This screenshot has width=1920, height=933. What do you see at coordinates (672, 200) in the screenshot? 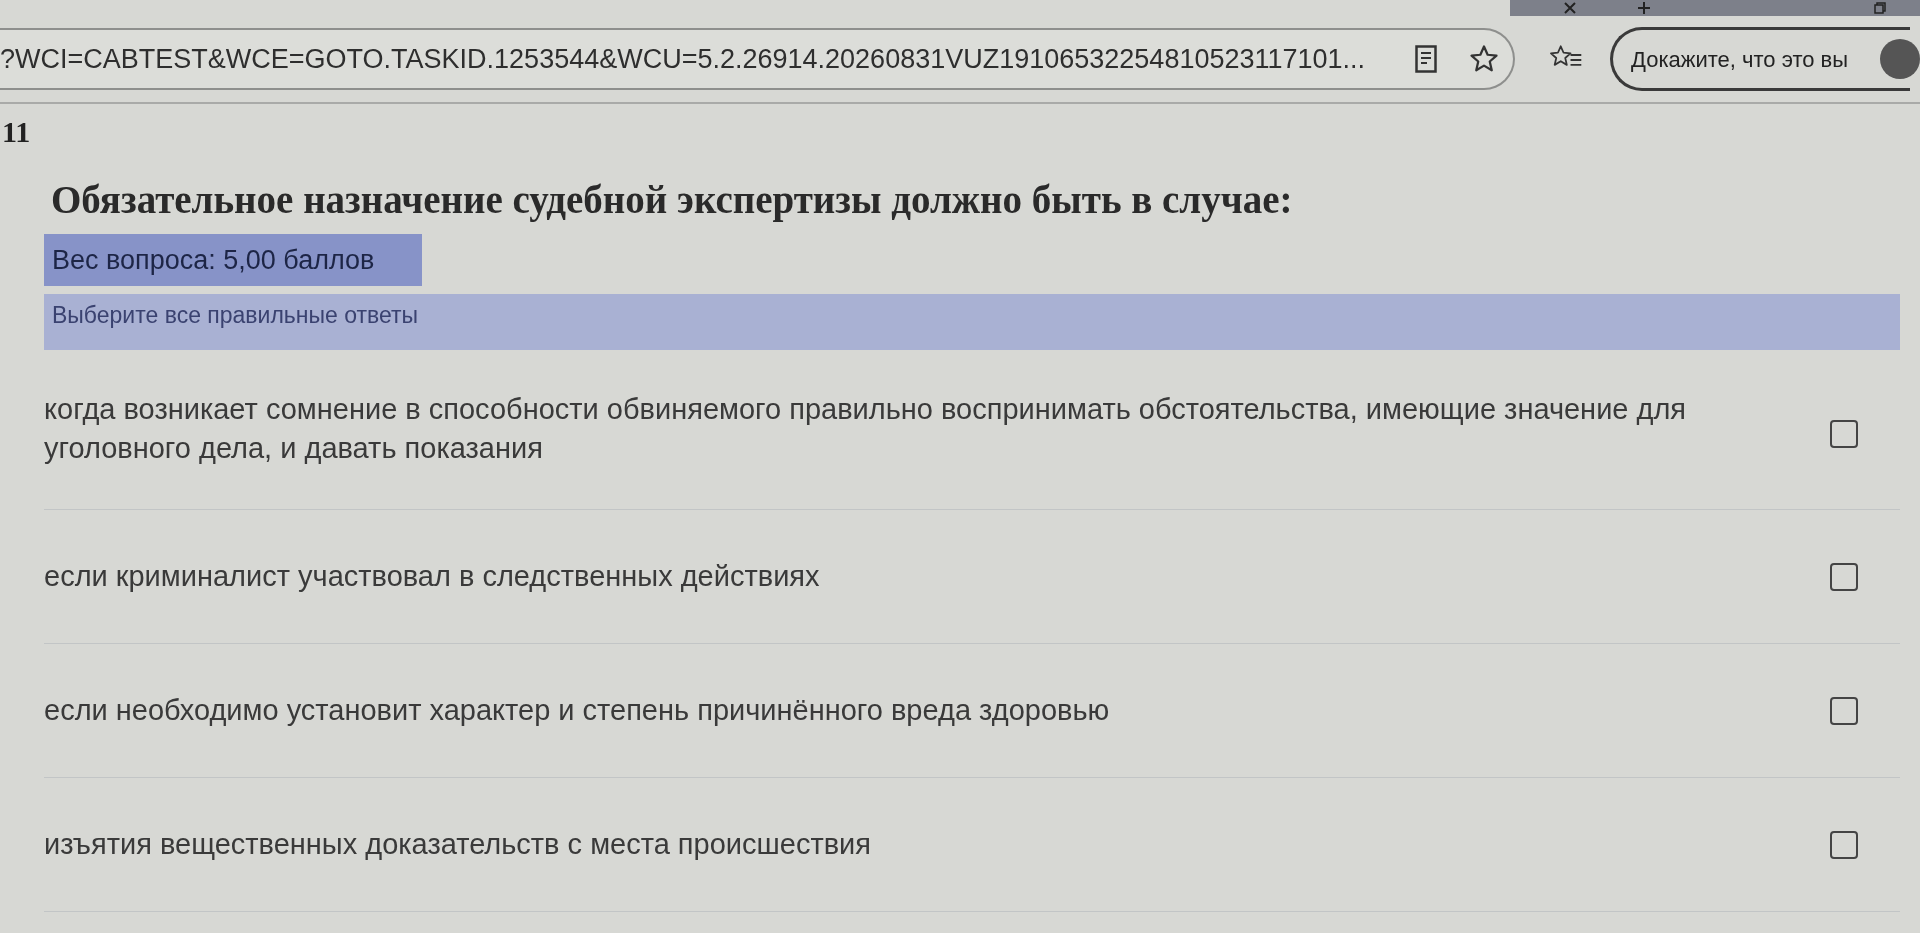
I see `question-text: Обязательное назначение судебной экспертизы должно быть в случае:` at bounding box center [672, 200].